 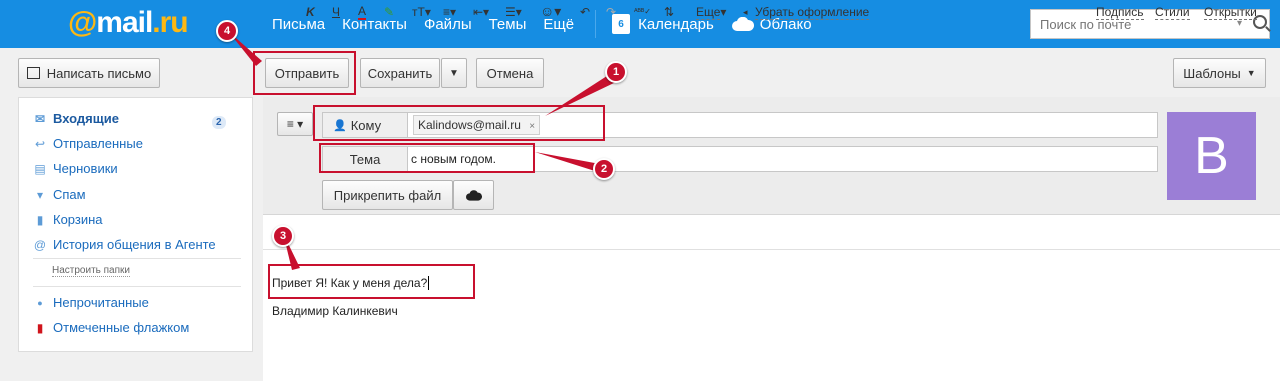 What do you see at coordinates (616, 72) in the screenshot?
I see `annotation-marker-1: 1` at bounding box center [616, 72].